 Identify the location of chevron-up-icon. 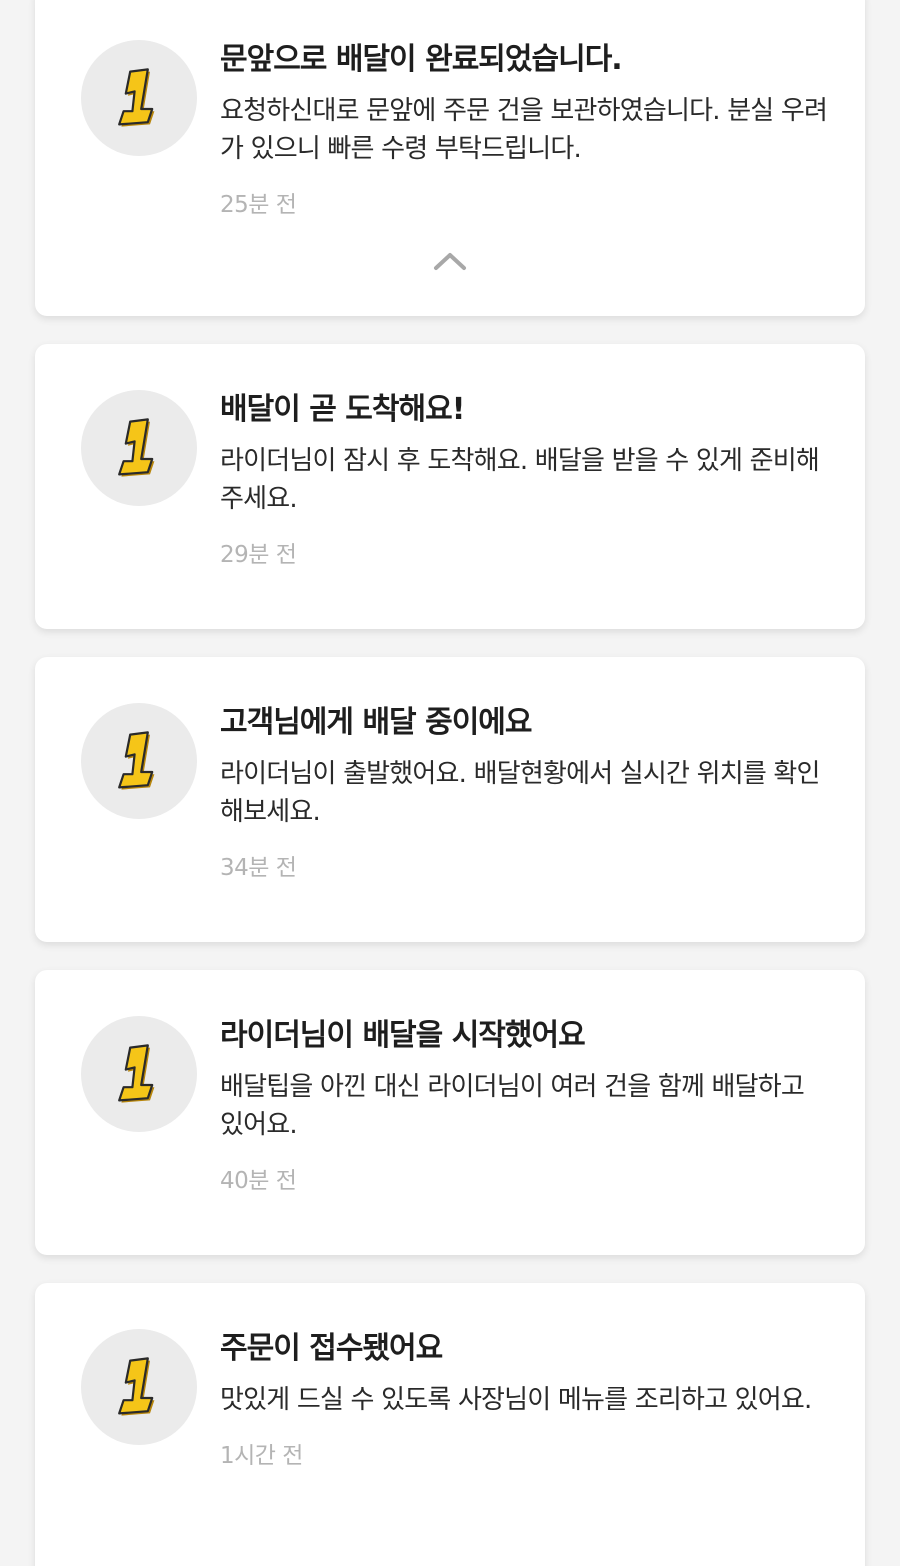
(450, 261).